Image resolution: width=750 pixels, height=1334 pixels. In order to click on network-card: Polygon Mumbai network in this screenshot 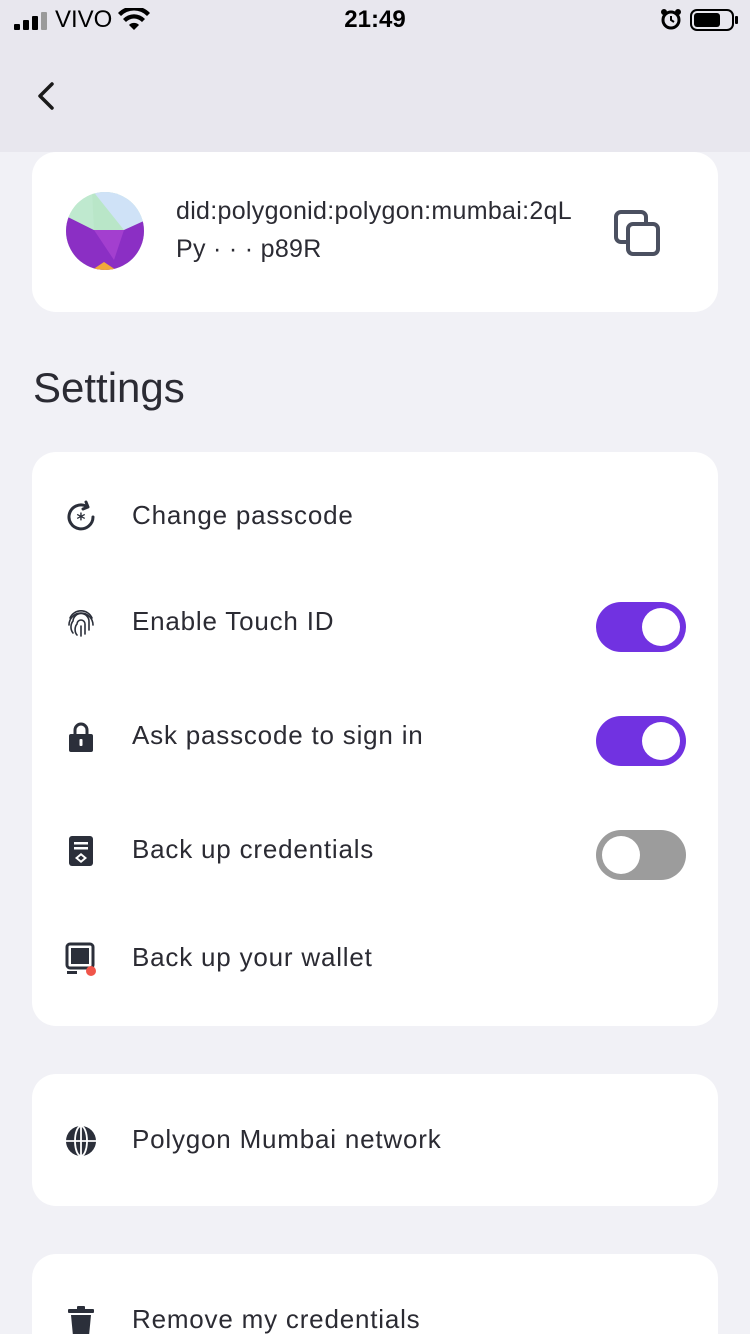, I will do `click(375, 1140)`.